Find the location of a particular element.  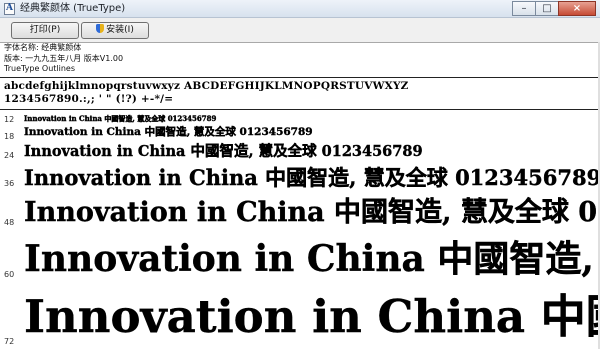

size-label: 60 is located at coordinates (9, 274).